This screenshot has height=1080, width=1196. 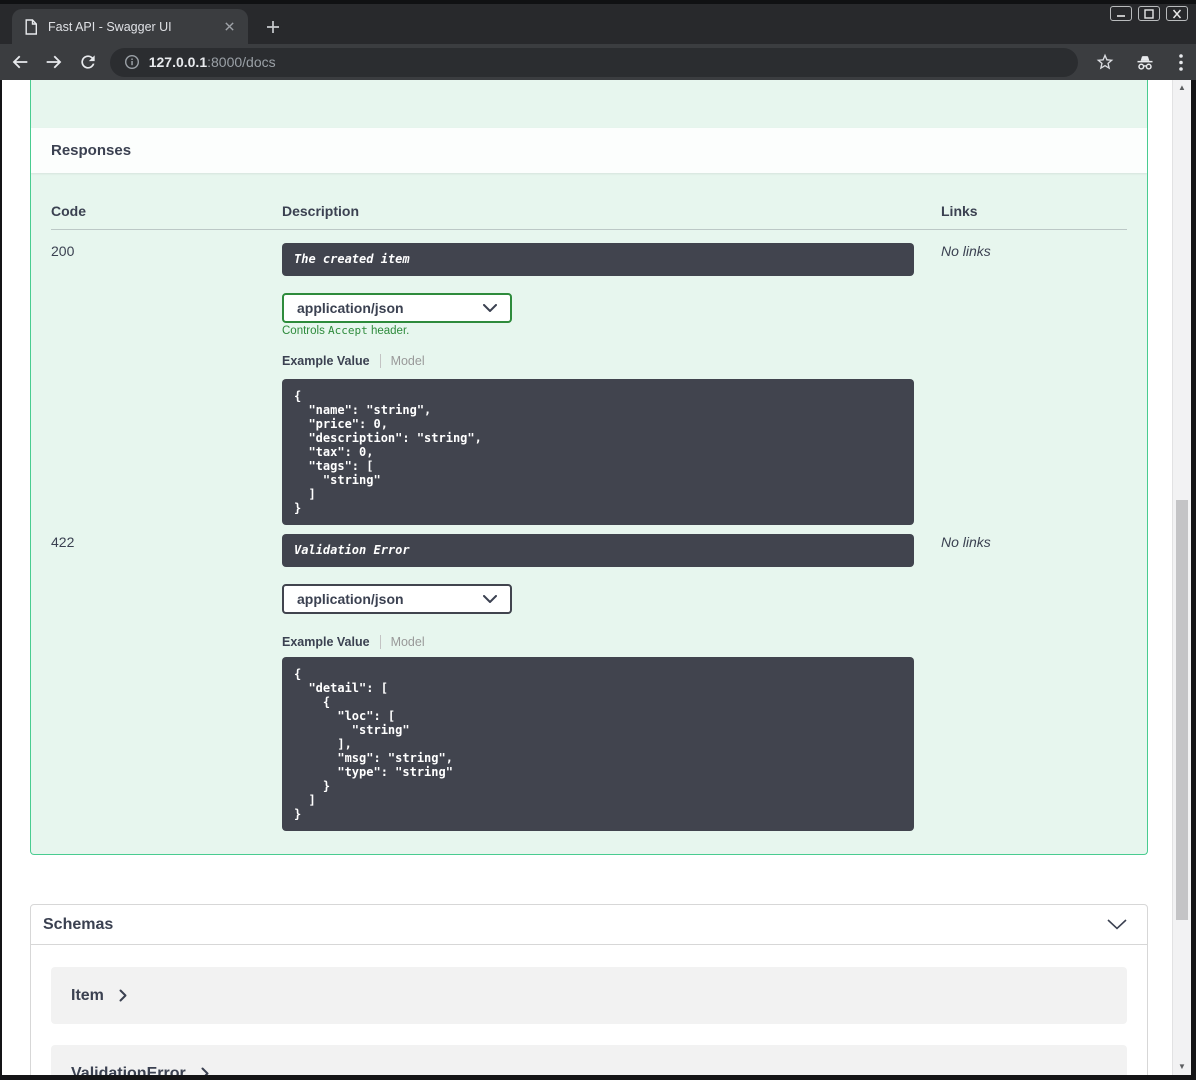 I want to click on tab-bar: Fast API - Swagger UI, so click(x=598, y=24).